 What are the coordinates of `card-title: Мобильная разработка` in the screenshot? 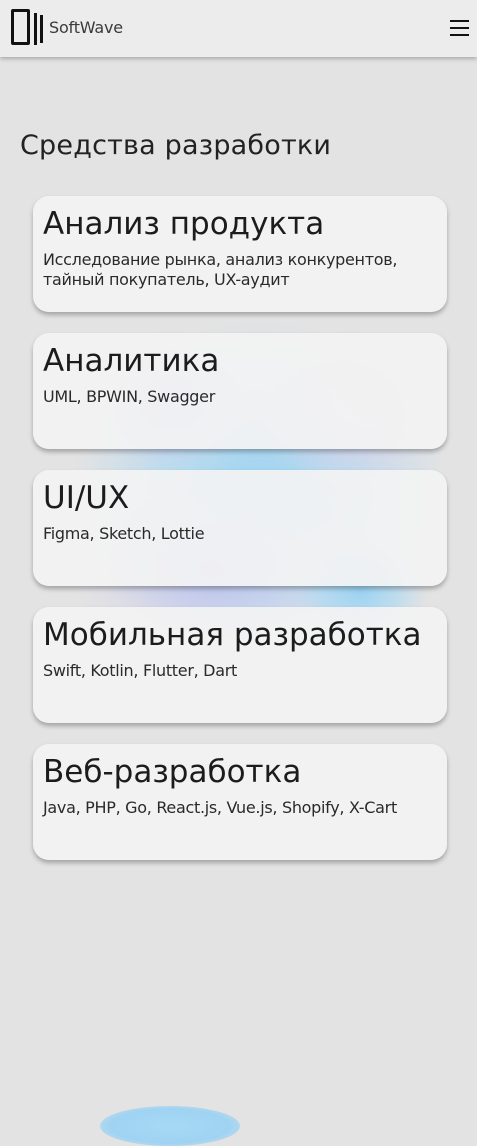 It's located at (232, 635).